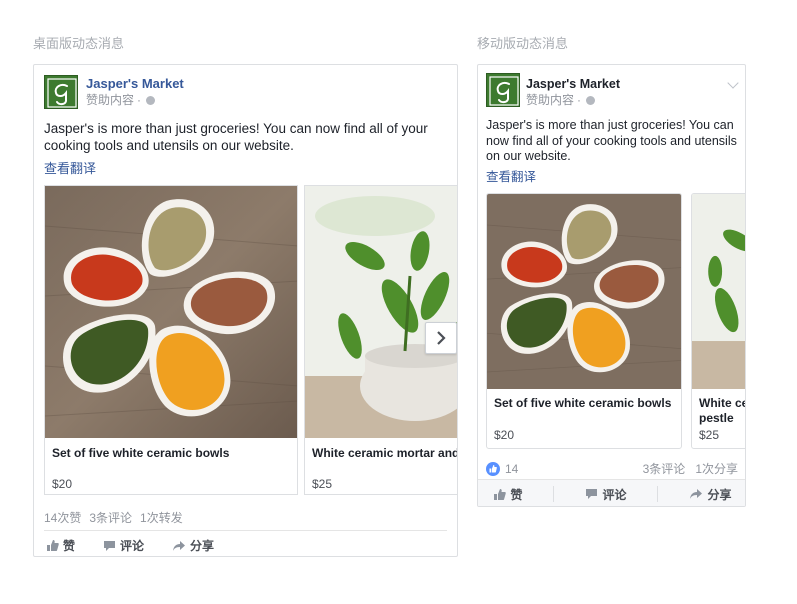 The image size is (797, 604). I want to click on shares-count: 1次转发, so click(161, 517).